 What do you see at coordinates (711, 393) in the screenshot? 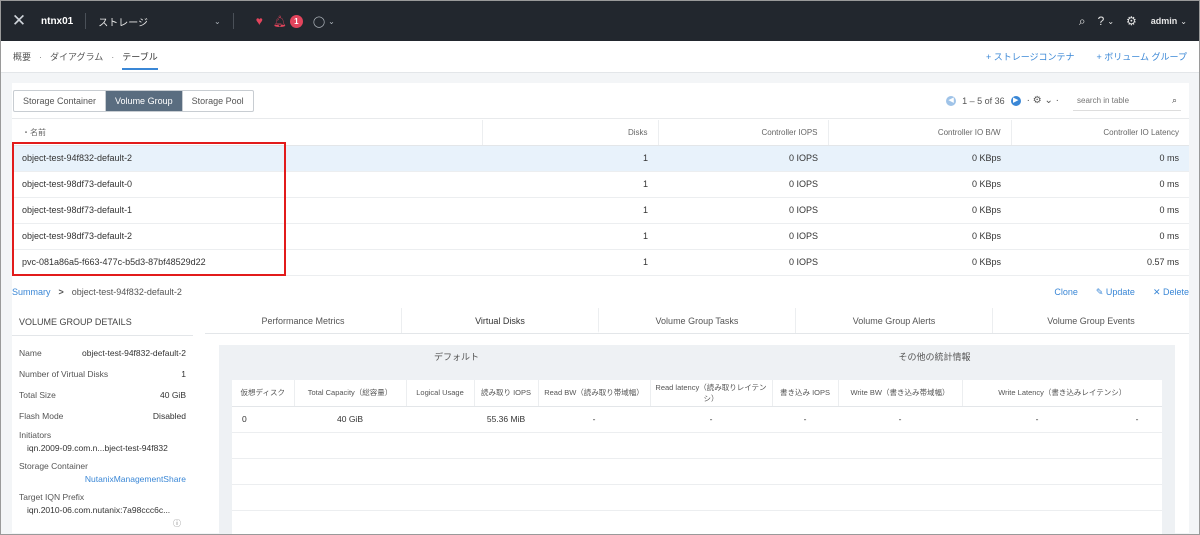
I see `col-read-latency-header: Read latency（読み取りレイテンシ）` at bounding box center [711, 393].